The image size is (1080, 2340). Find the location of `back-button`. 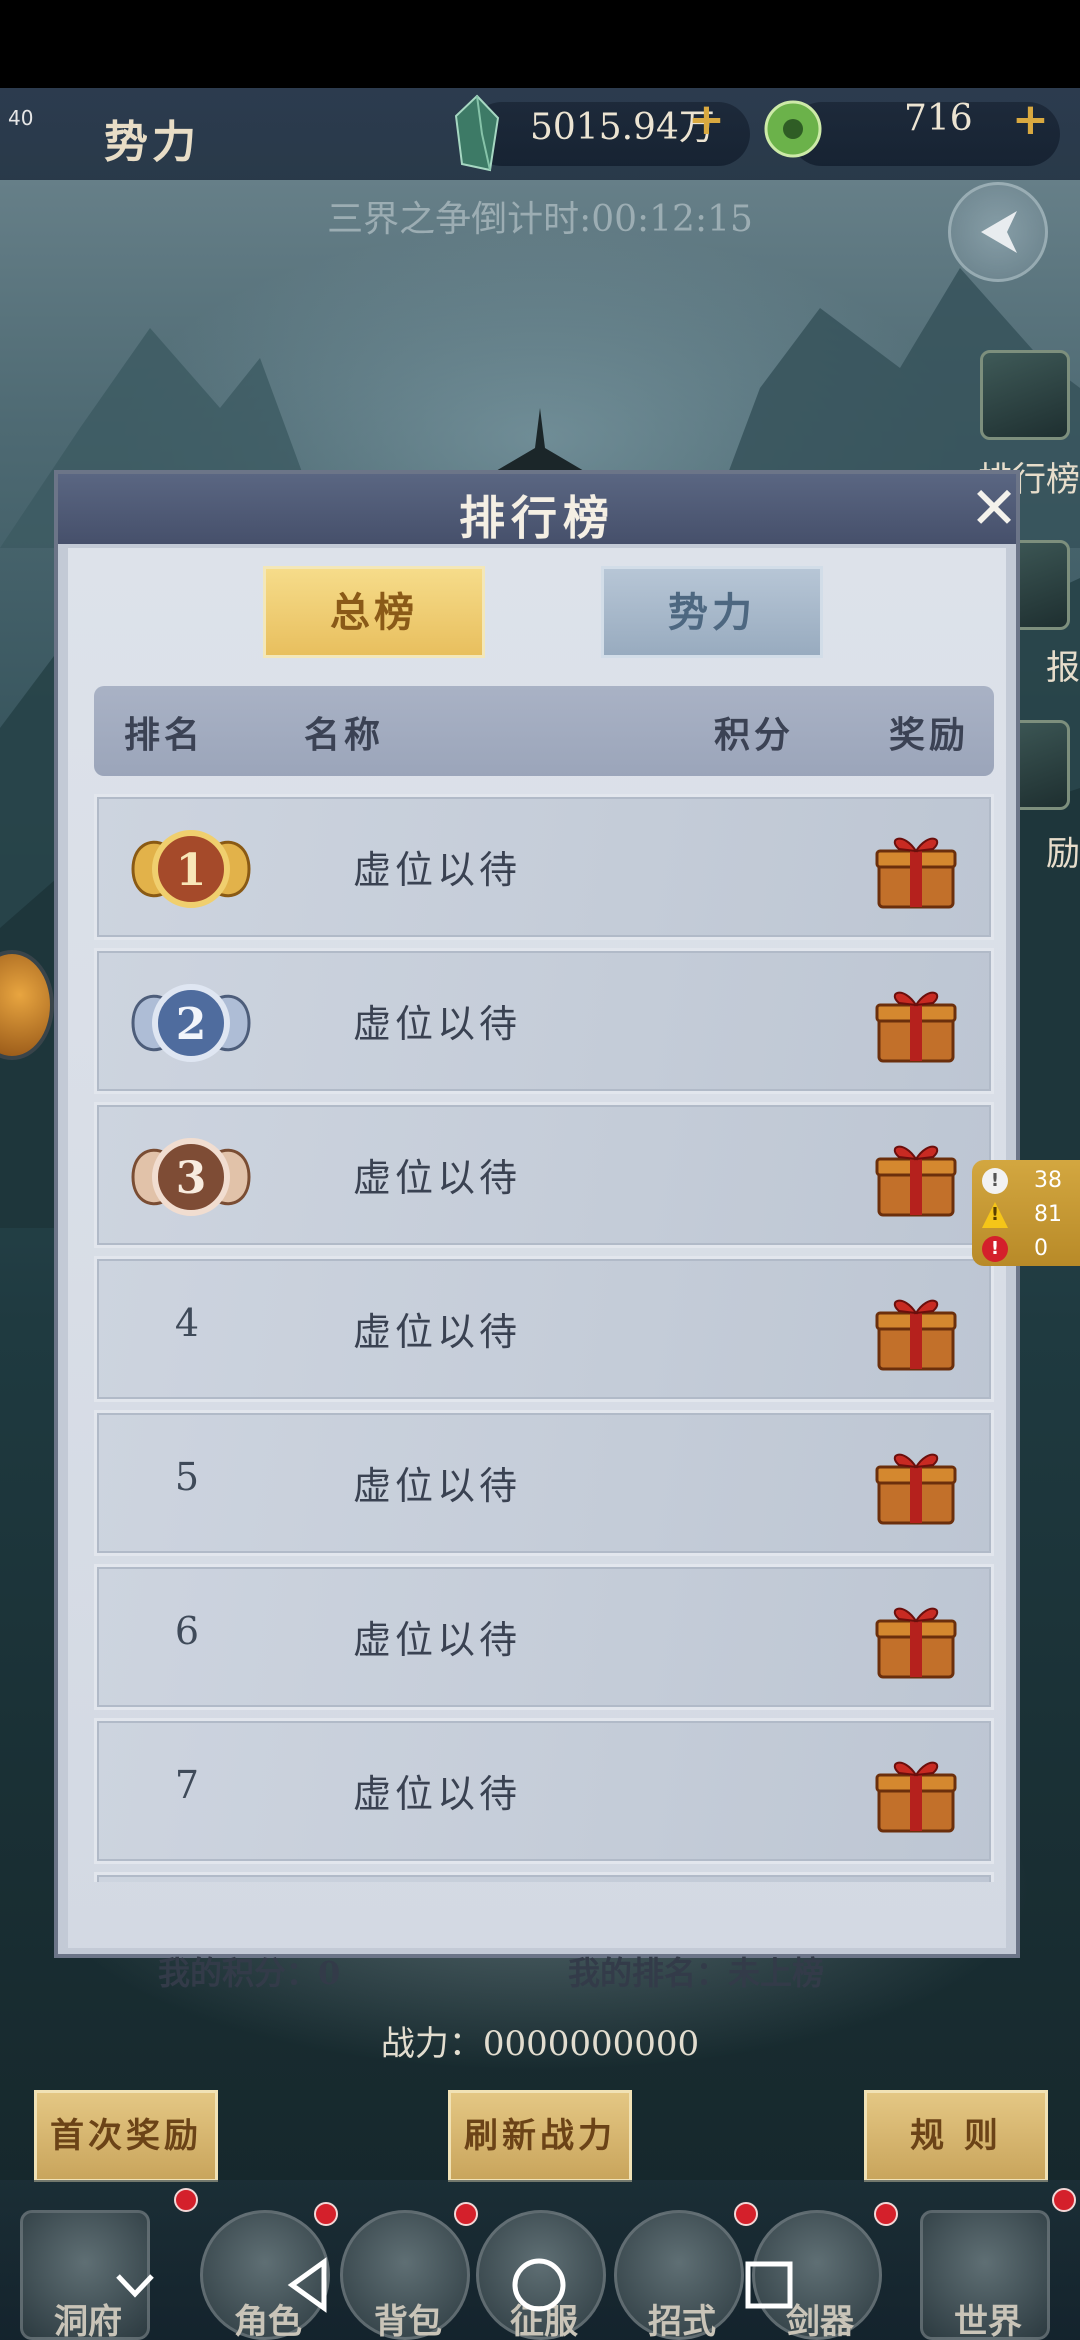

back-button is located at coordinates (998, 232).